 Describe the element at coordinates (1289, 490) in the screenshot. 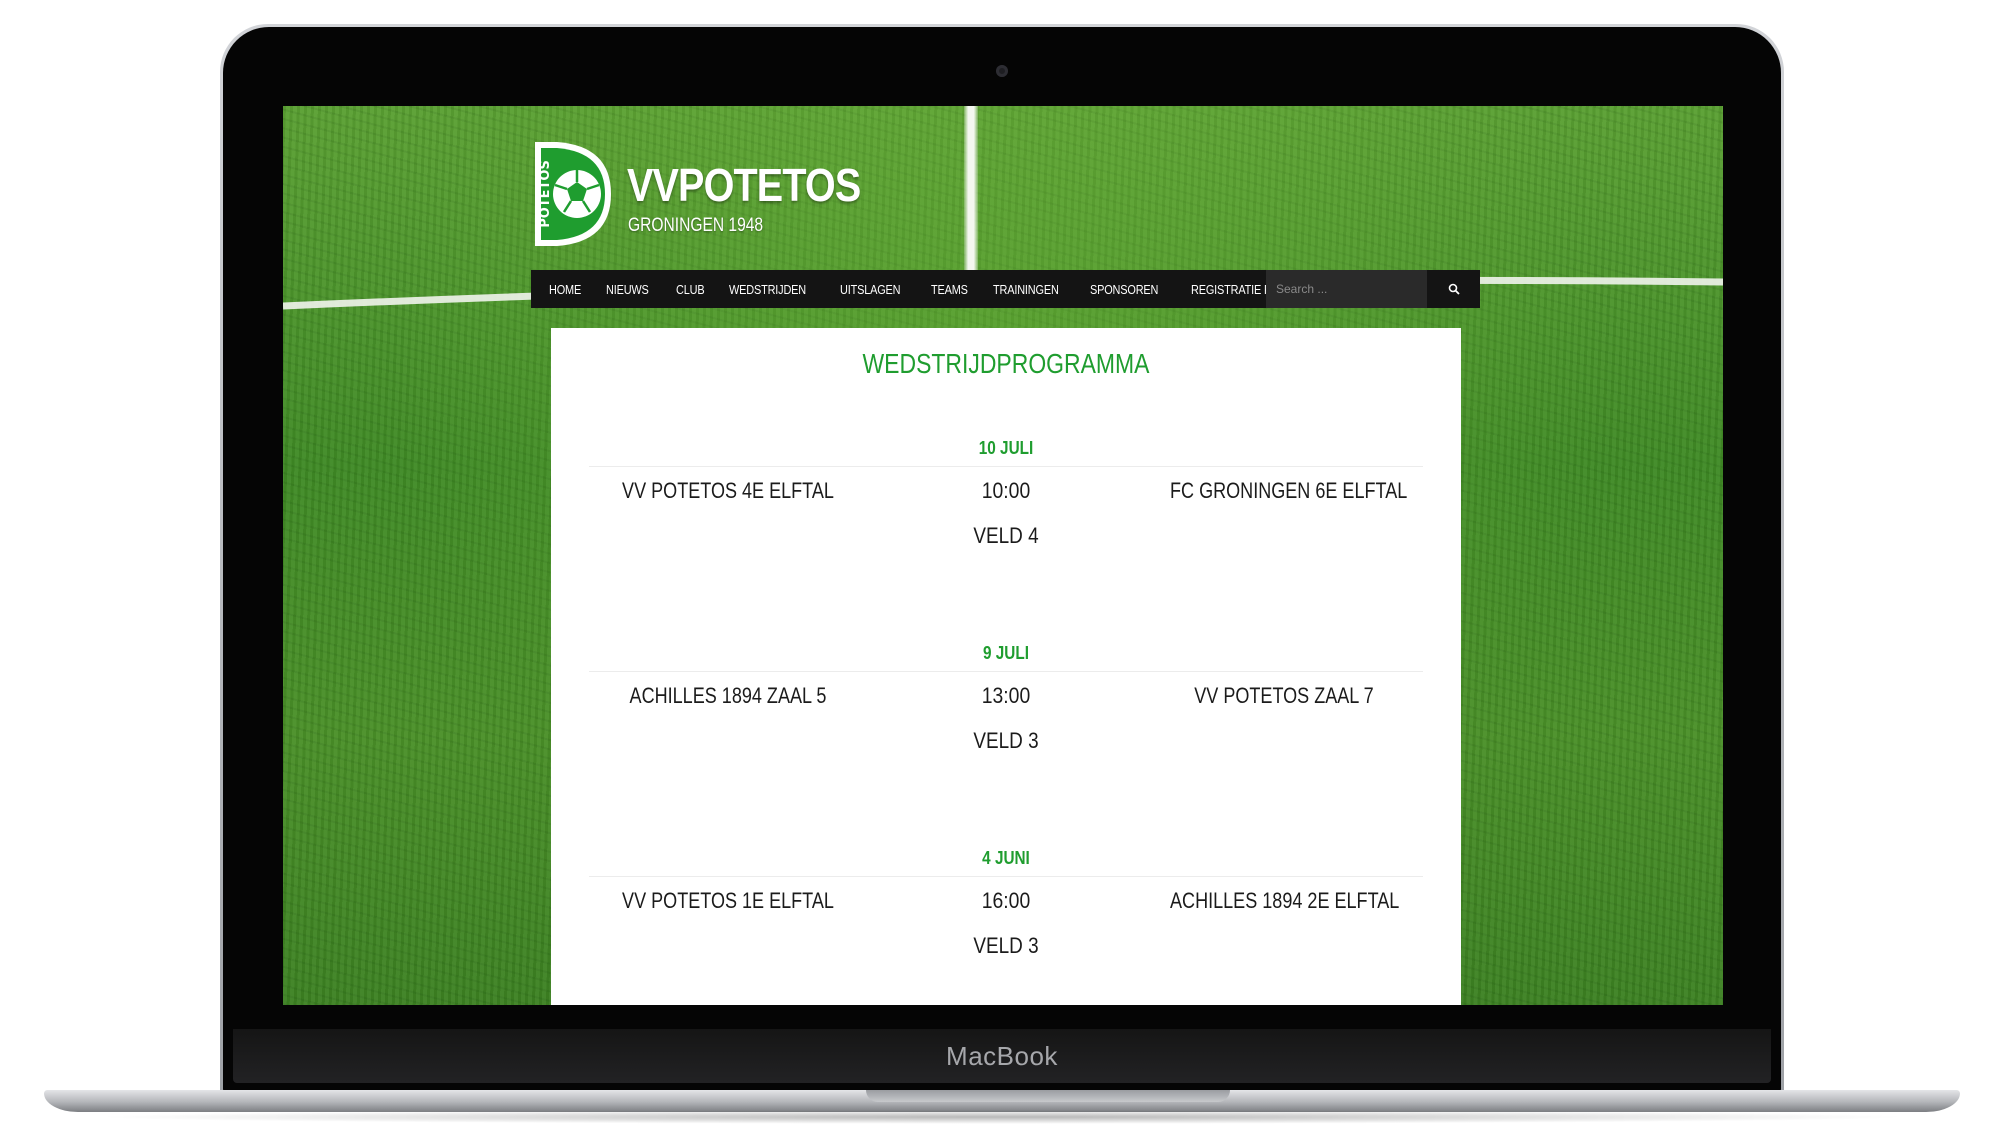

I see `away-team: FC GRONINGEN 6E ELFTAL` at that location.